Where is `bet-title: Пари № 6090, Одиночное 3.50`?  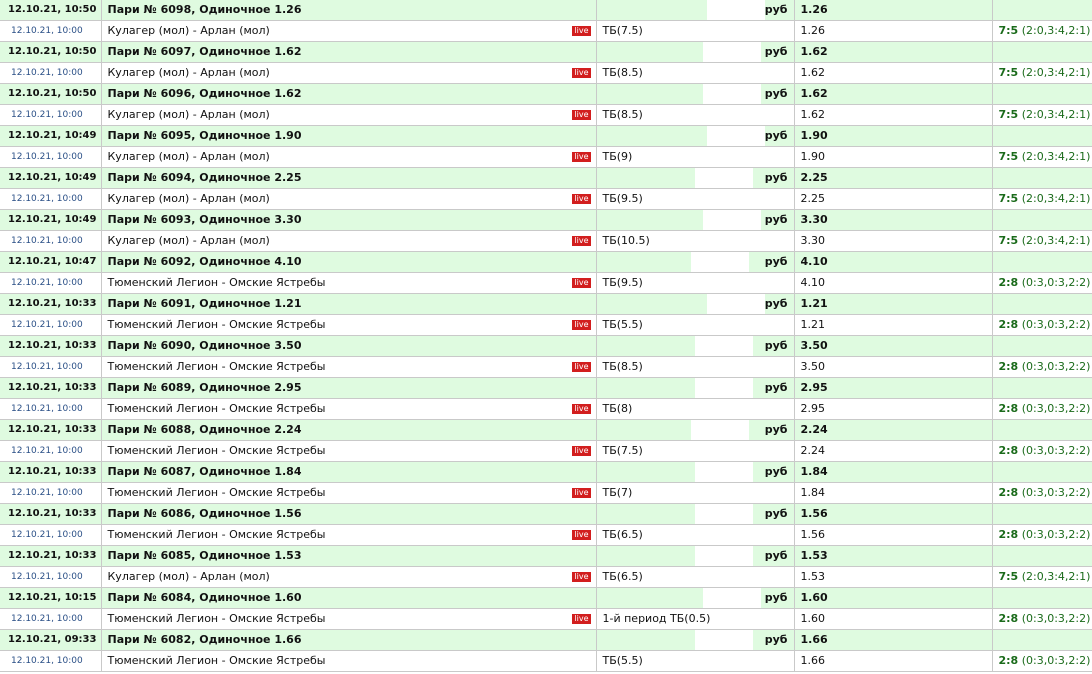
bet-title: Пари № 6090, Одиночное 3.50 is located at coordinates (349, 346).